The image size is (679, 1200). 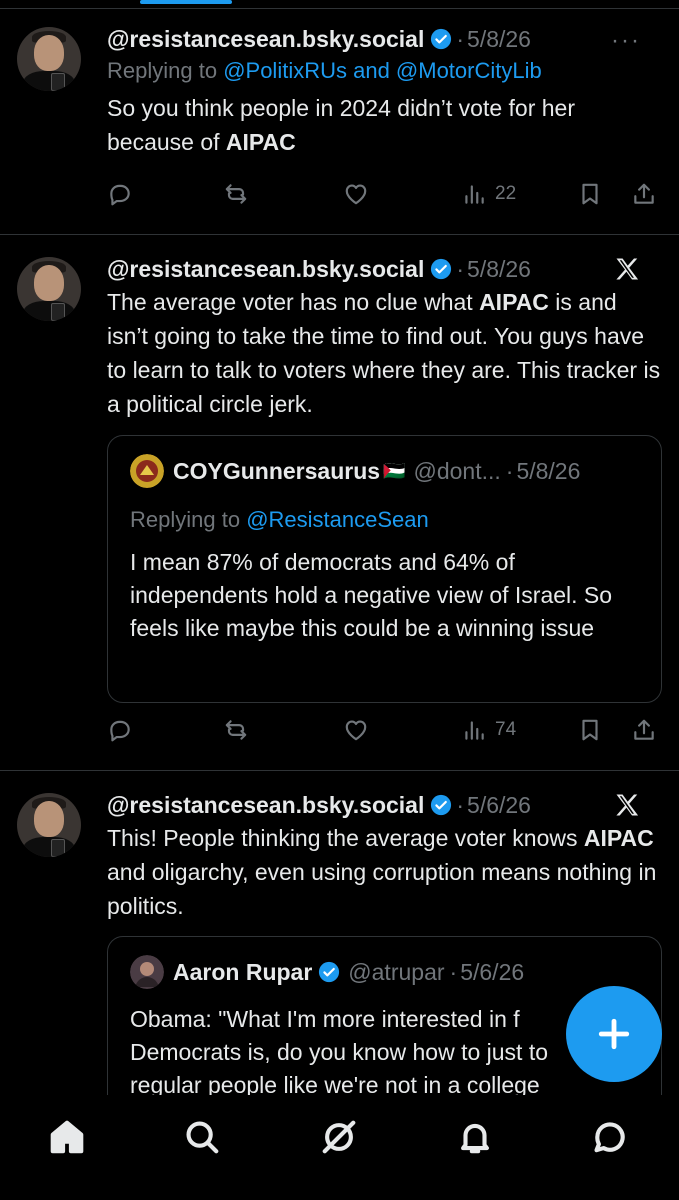 I want to click on search-icon, so click(x=202, y=1137).